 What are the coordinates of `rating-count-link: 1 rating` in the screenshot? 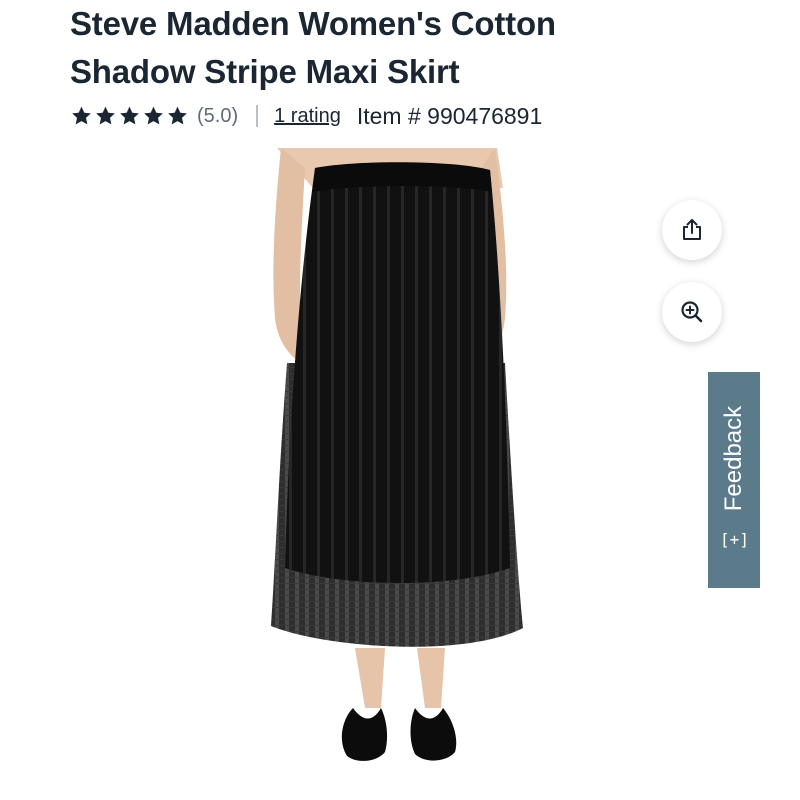 It's located at (307, 116).